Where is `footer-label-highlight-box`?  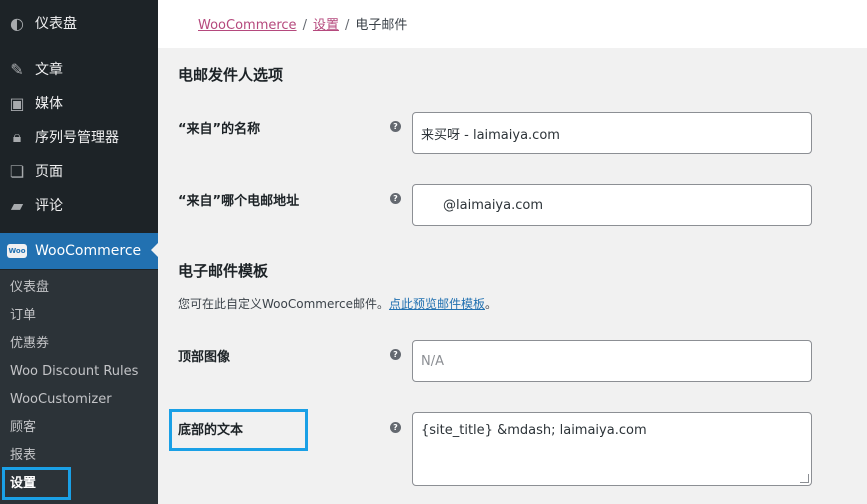
footer-label-highlight-box is located at coordinates (238, 430).